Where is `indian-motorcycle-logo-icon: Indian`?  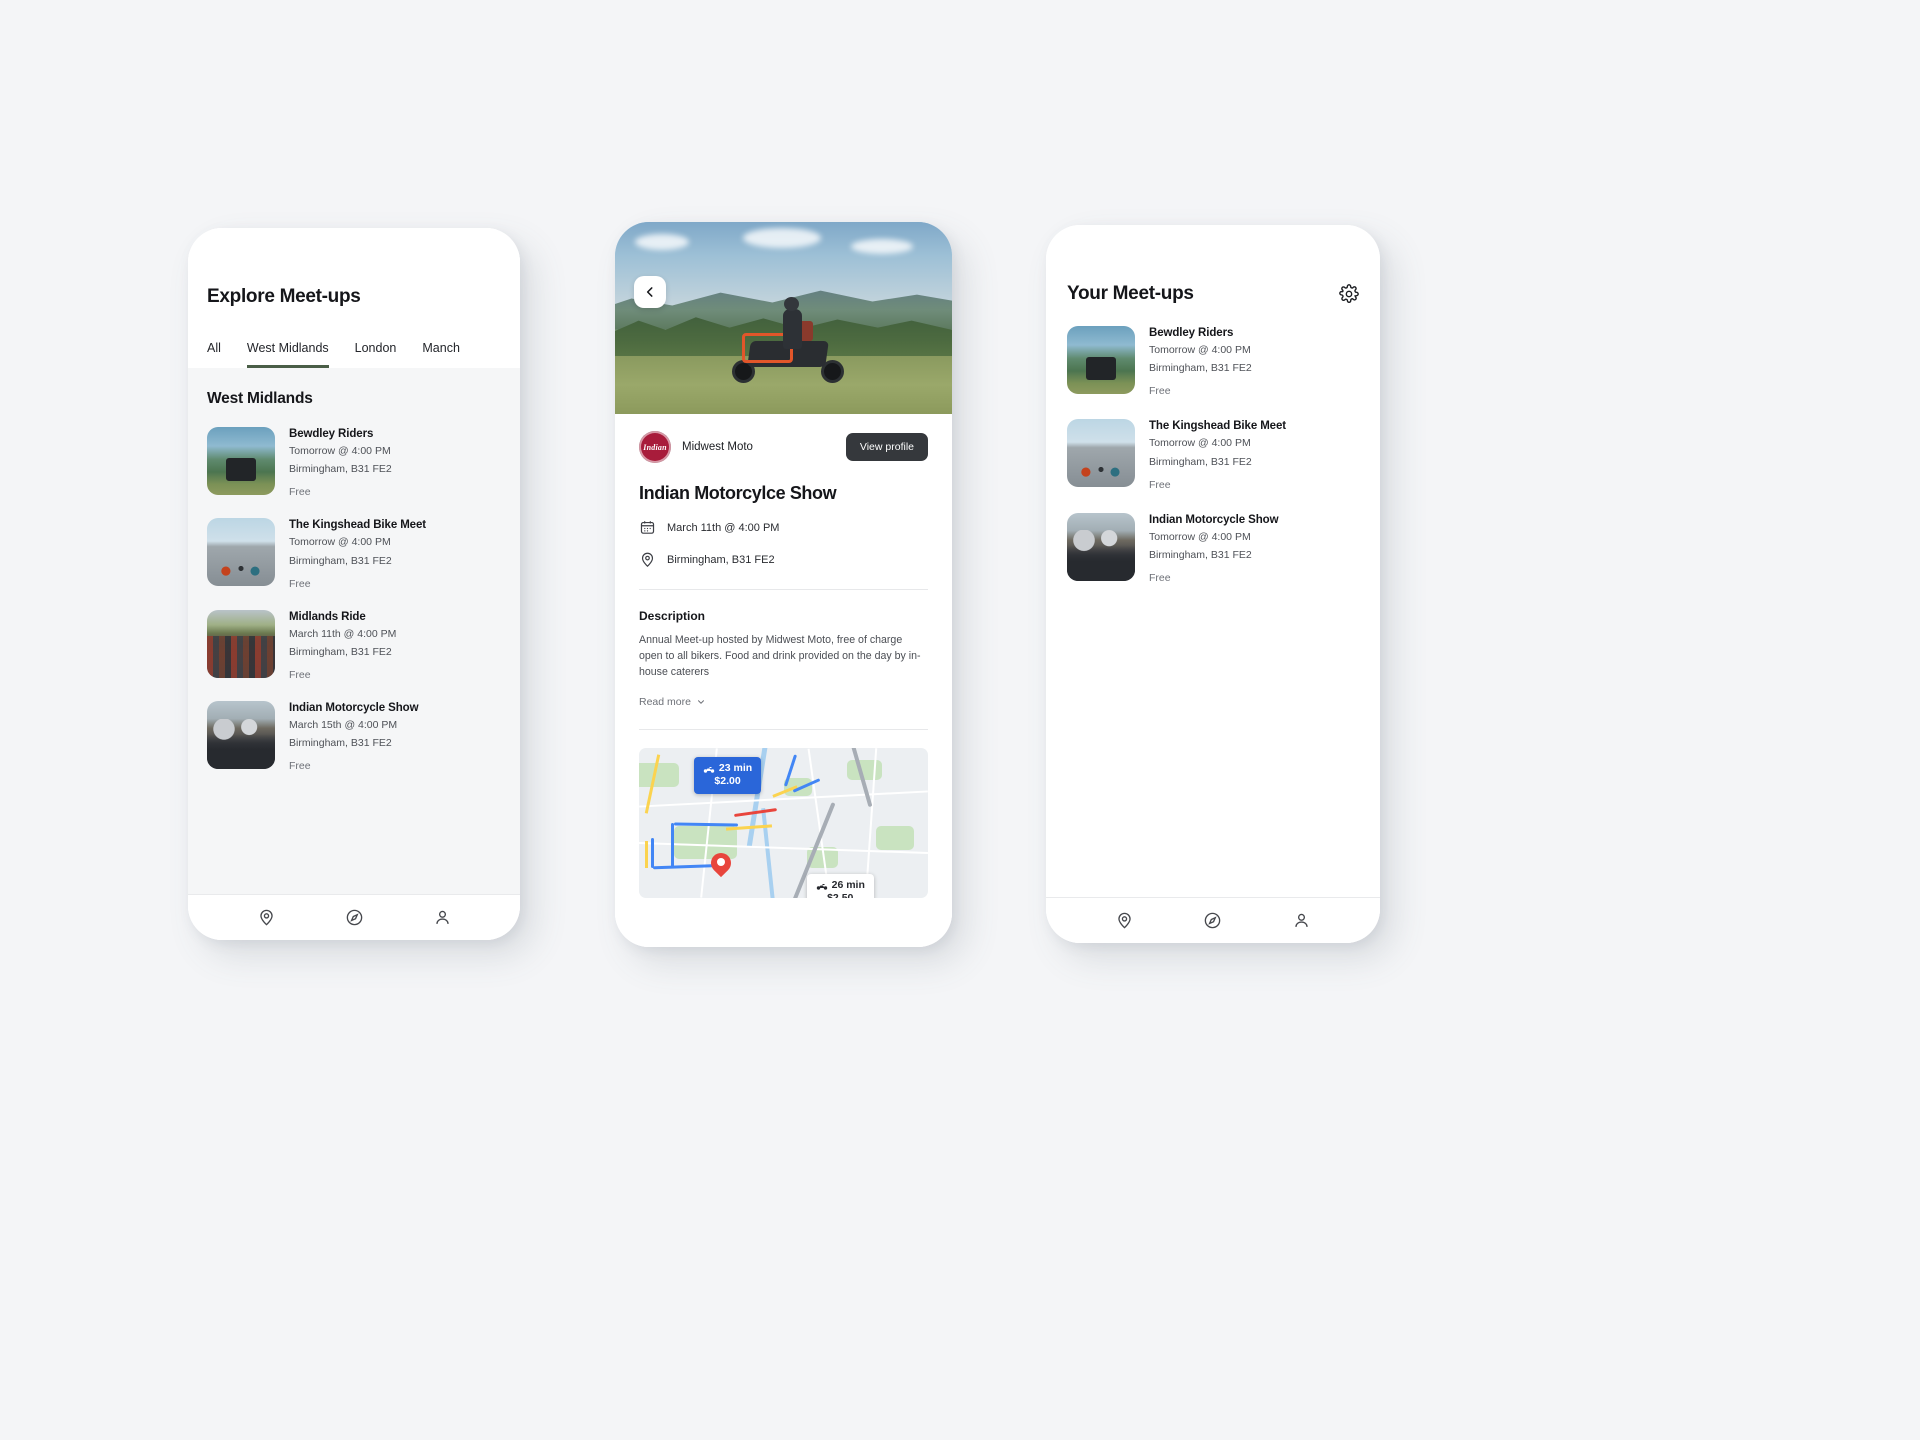
indian-motorcycle-logo-icon: Indian is located at coordinates (655, 447).